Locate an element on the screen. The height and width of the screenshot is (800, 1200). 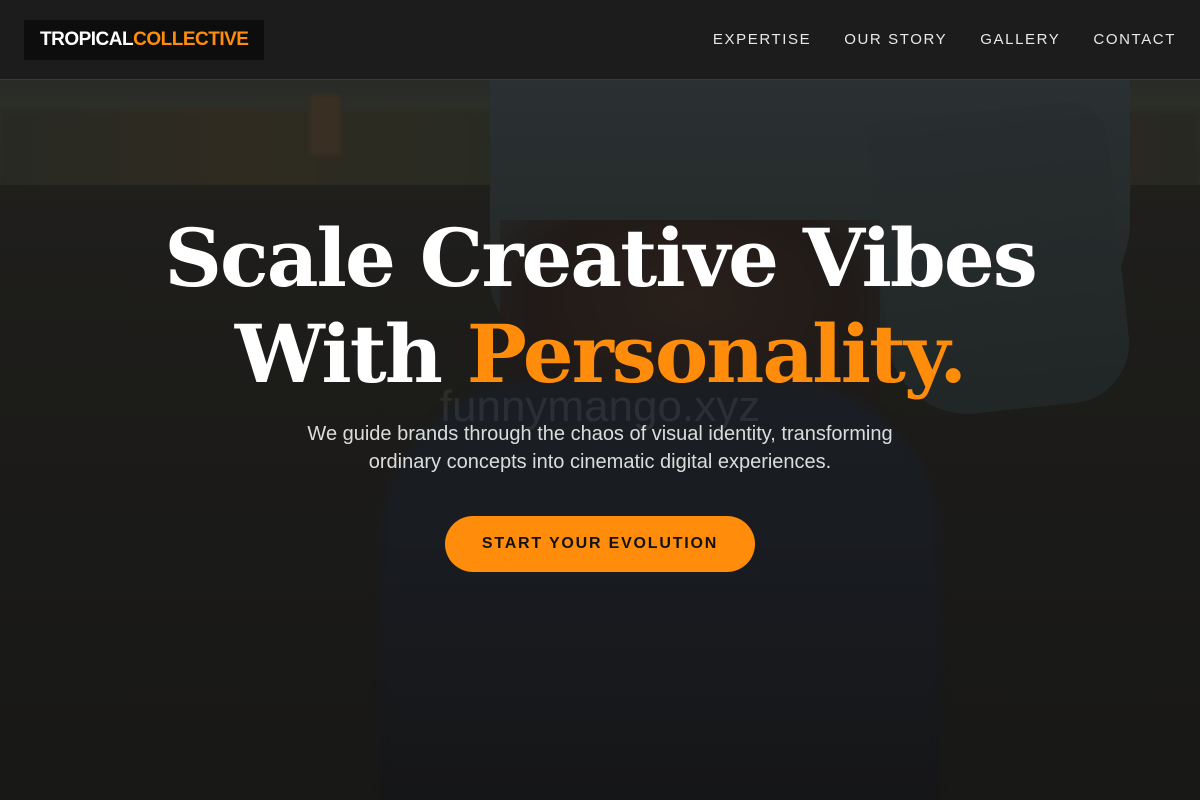
nav-link-gallery: GALLERY is located at coordinates (1020, 39).